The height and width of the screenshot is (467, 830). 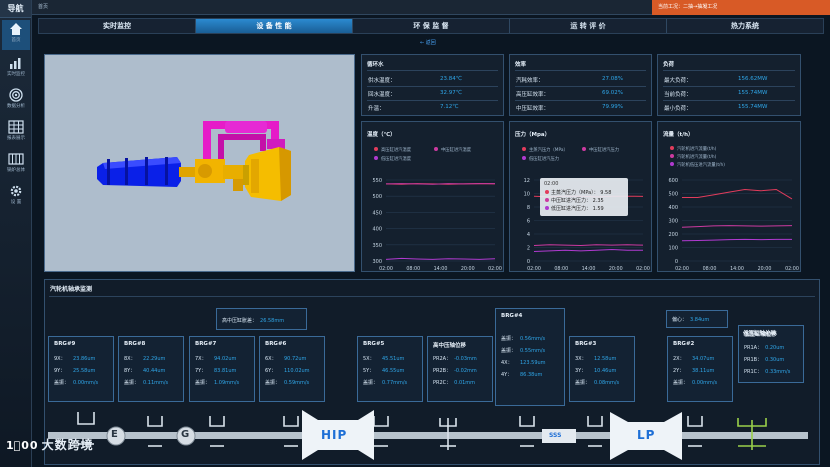 I want to click on sidebar-item-analysis: 数据分析, so click(x=16, y=101).